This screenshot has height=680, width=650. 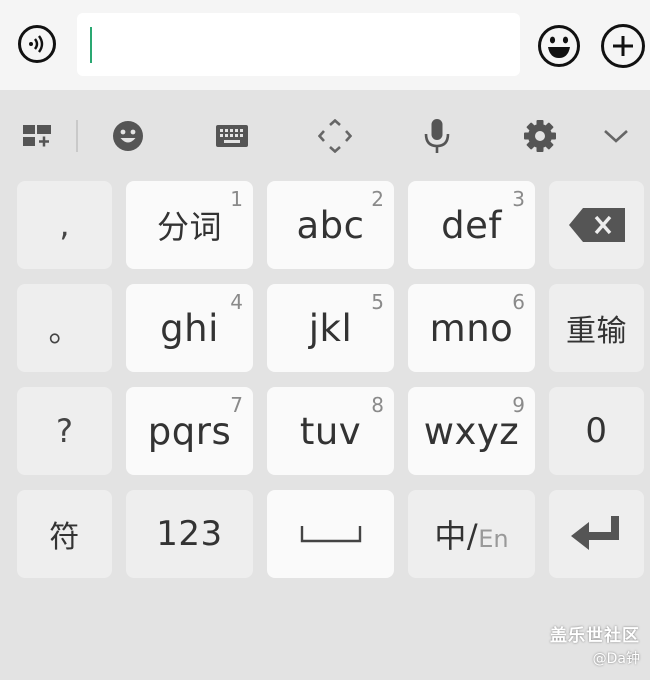 I want to click on toolbar-divider, so click(x=77, y=136).